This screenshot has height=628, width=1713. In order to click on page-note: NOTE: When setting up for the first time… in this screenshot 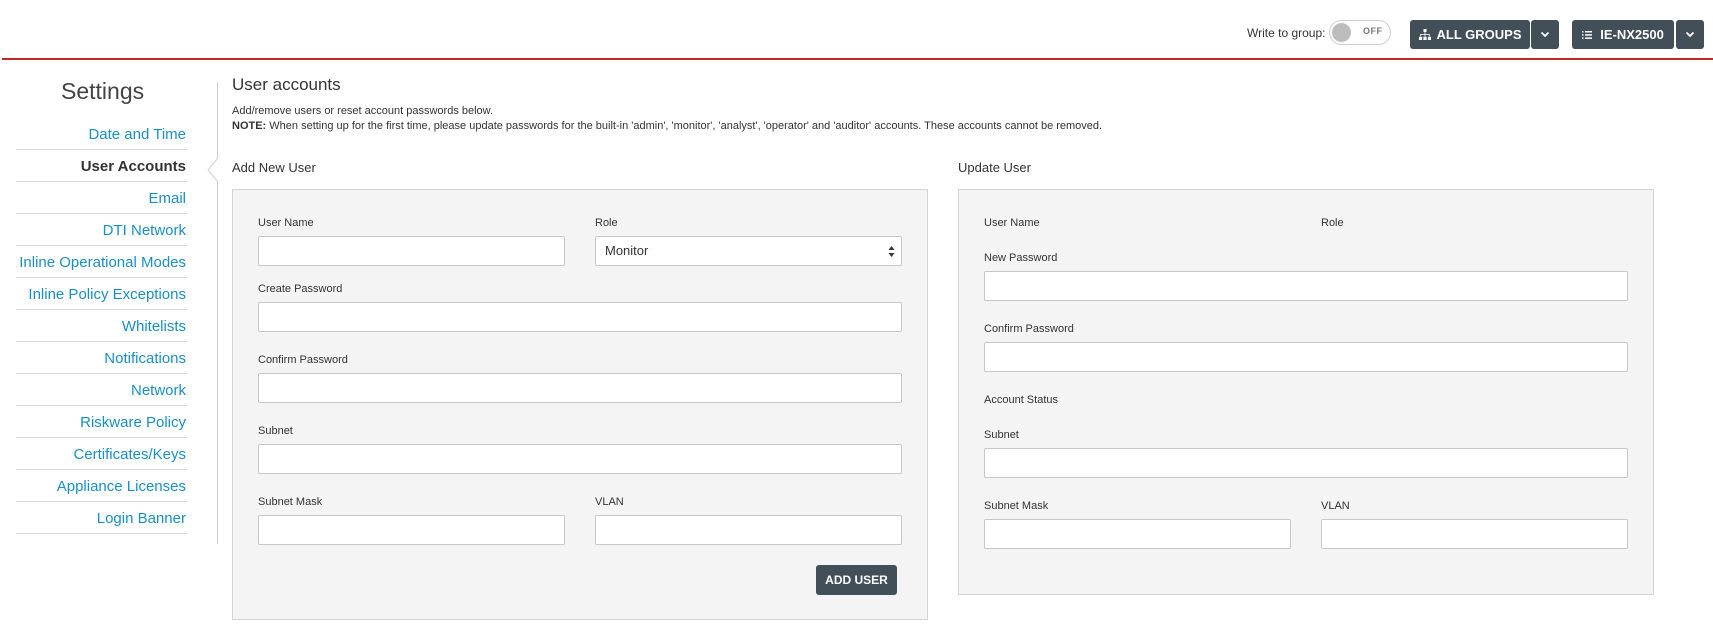, I will do `click(667, 126)`.